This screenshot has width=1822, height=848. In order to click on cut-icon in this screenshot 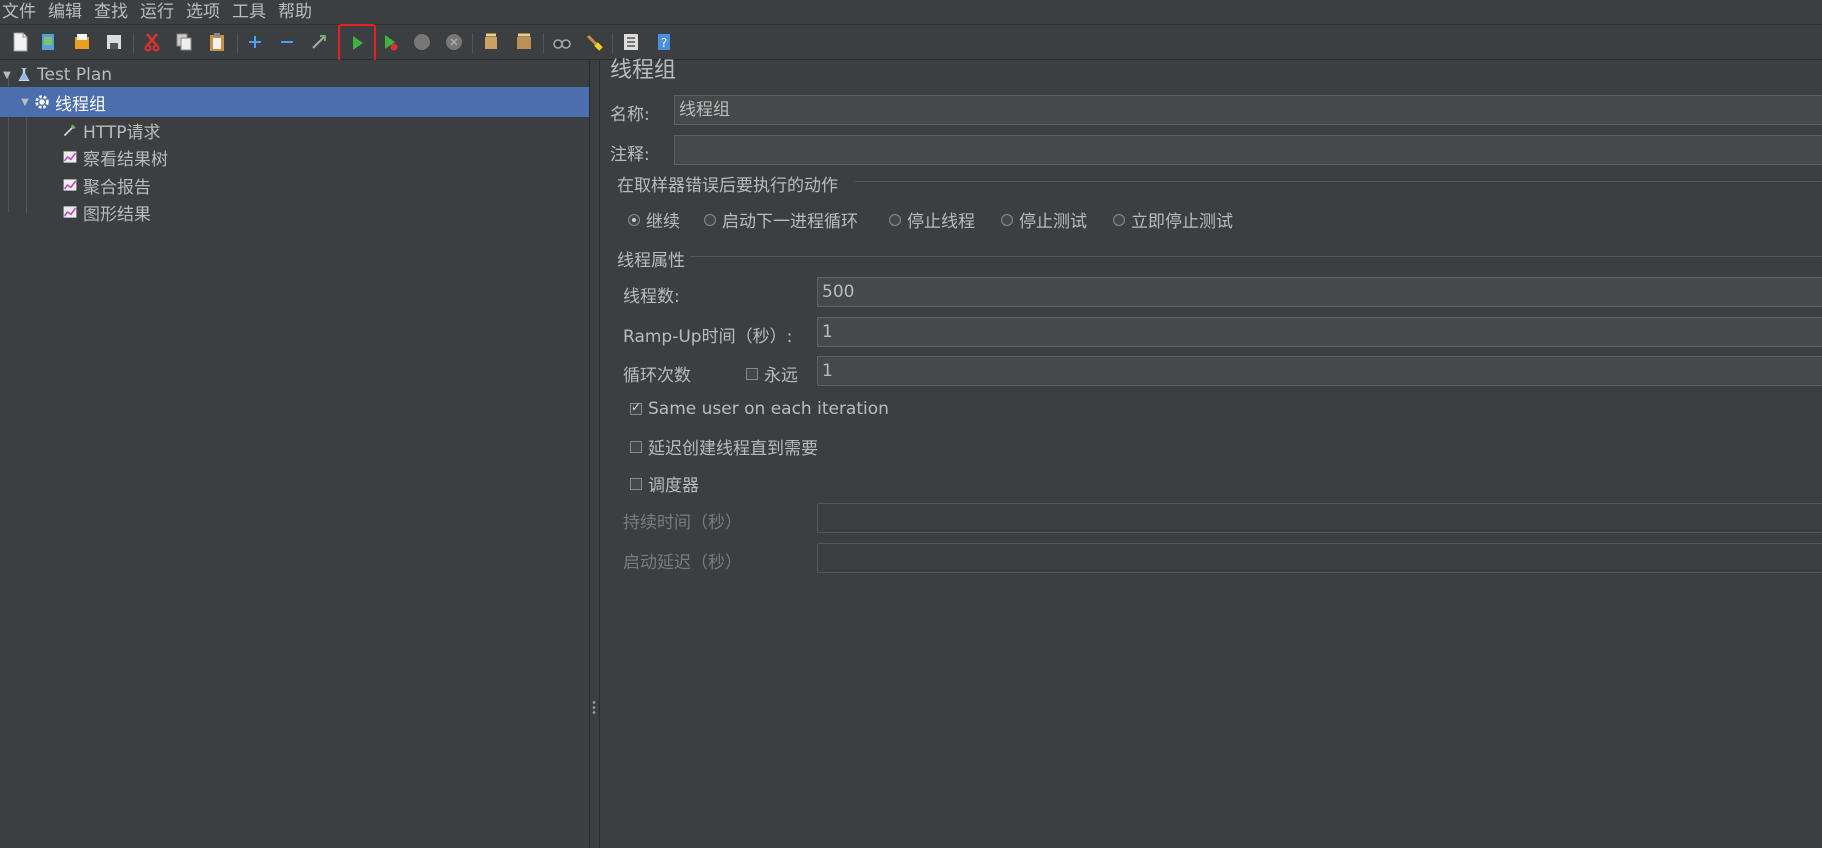, I will do `click(152, 42)`.